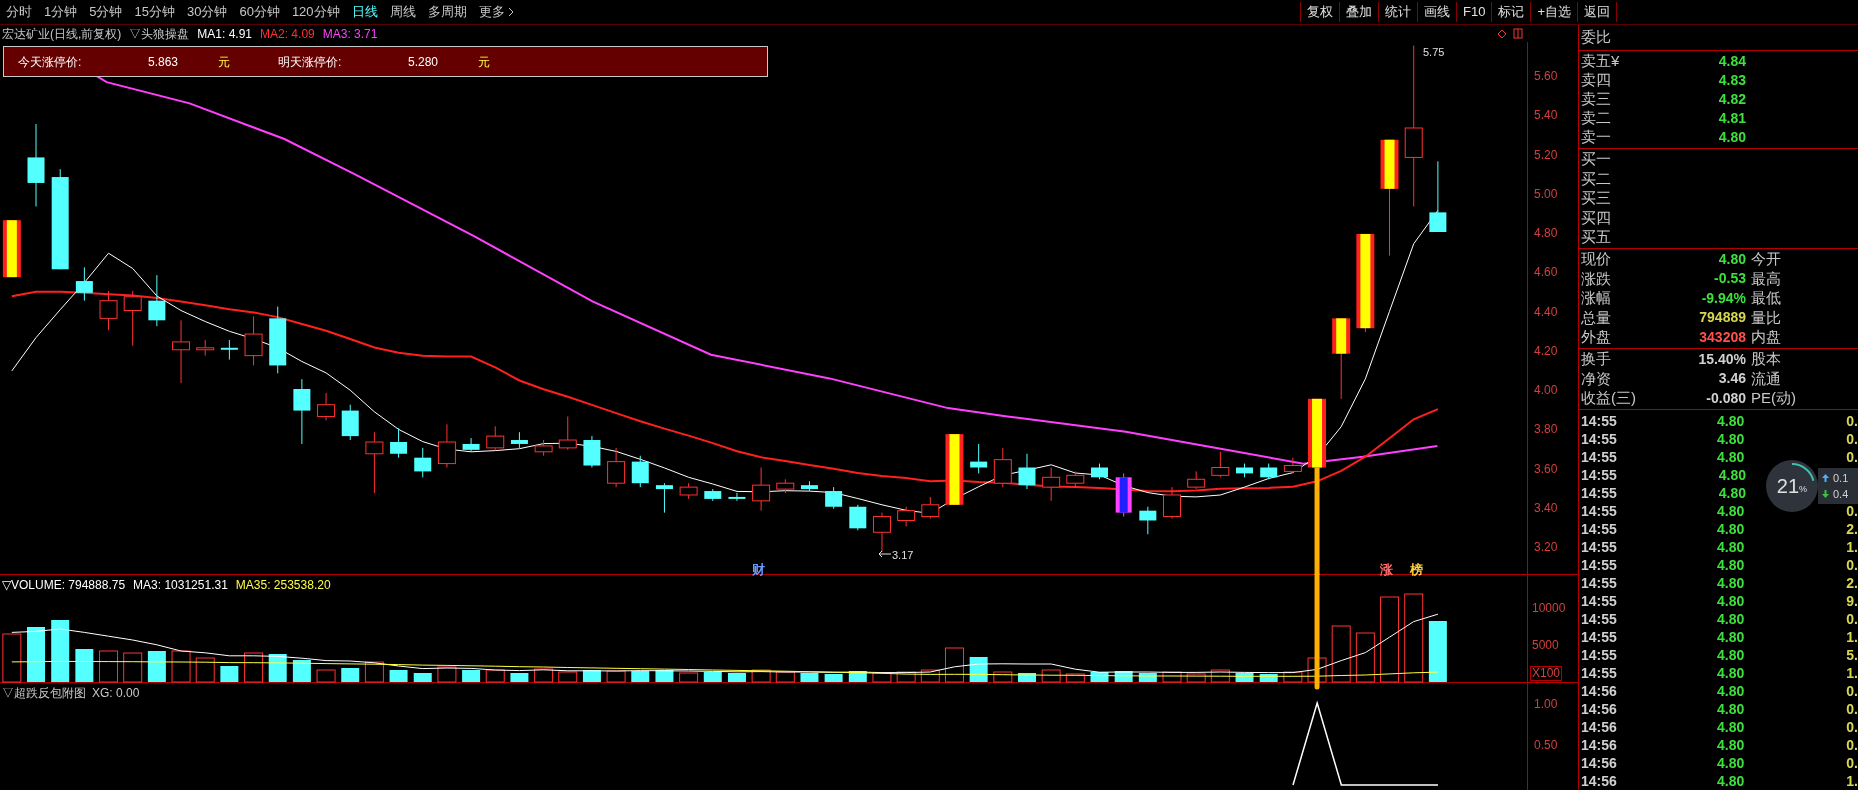 The image size is (1858, 790). What do you see at coordinates (1852, 529) in the screenshot?
I see `tick-volume: 2.` at bounding box center [1852, 529].